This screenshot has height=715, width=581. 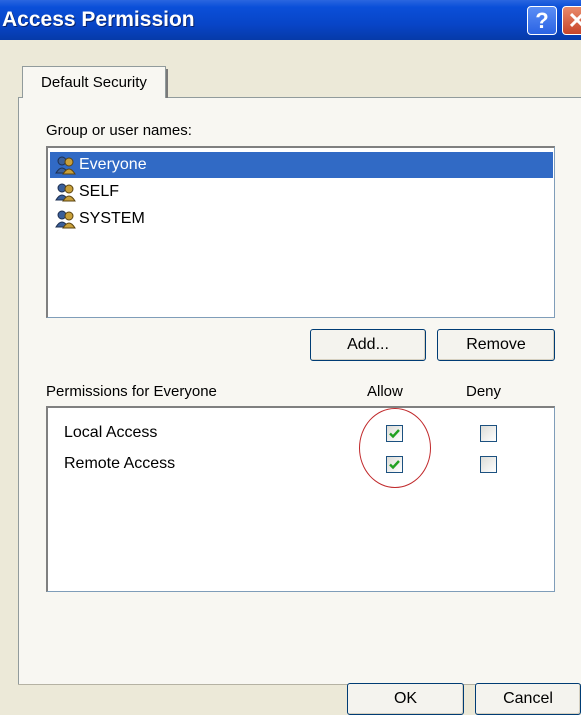 What do you see at coordinates (98, 19) in the screenshot?
I see `window-title: Access Permission` at bounding box center [98, 19].